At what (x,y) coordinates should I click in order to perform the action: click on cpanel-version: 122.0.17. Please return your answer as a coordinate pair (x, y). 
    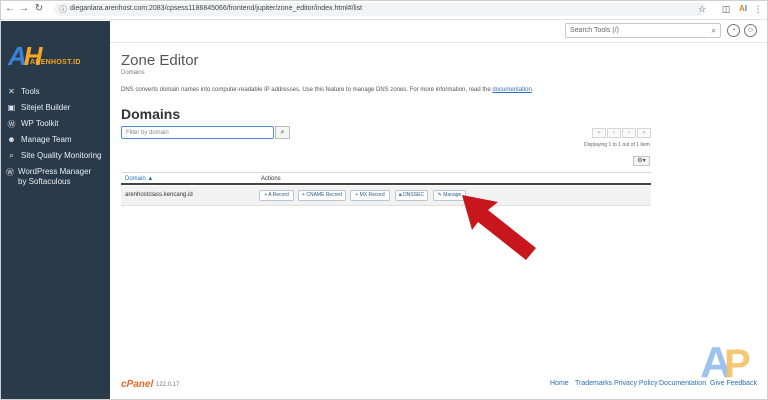
    Looking at the image, I should click on (168, 385).